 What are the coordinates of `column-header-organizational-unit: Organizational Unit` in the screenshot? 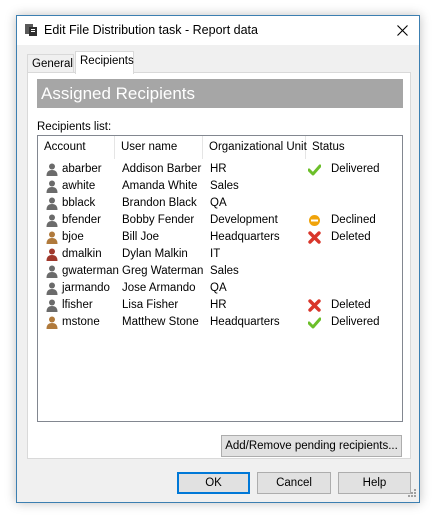 It's located at (255, 147).